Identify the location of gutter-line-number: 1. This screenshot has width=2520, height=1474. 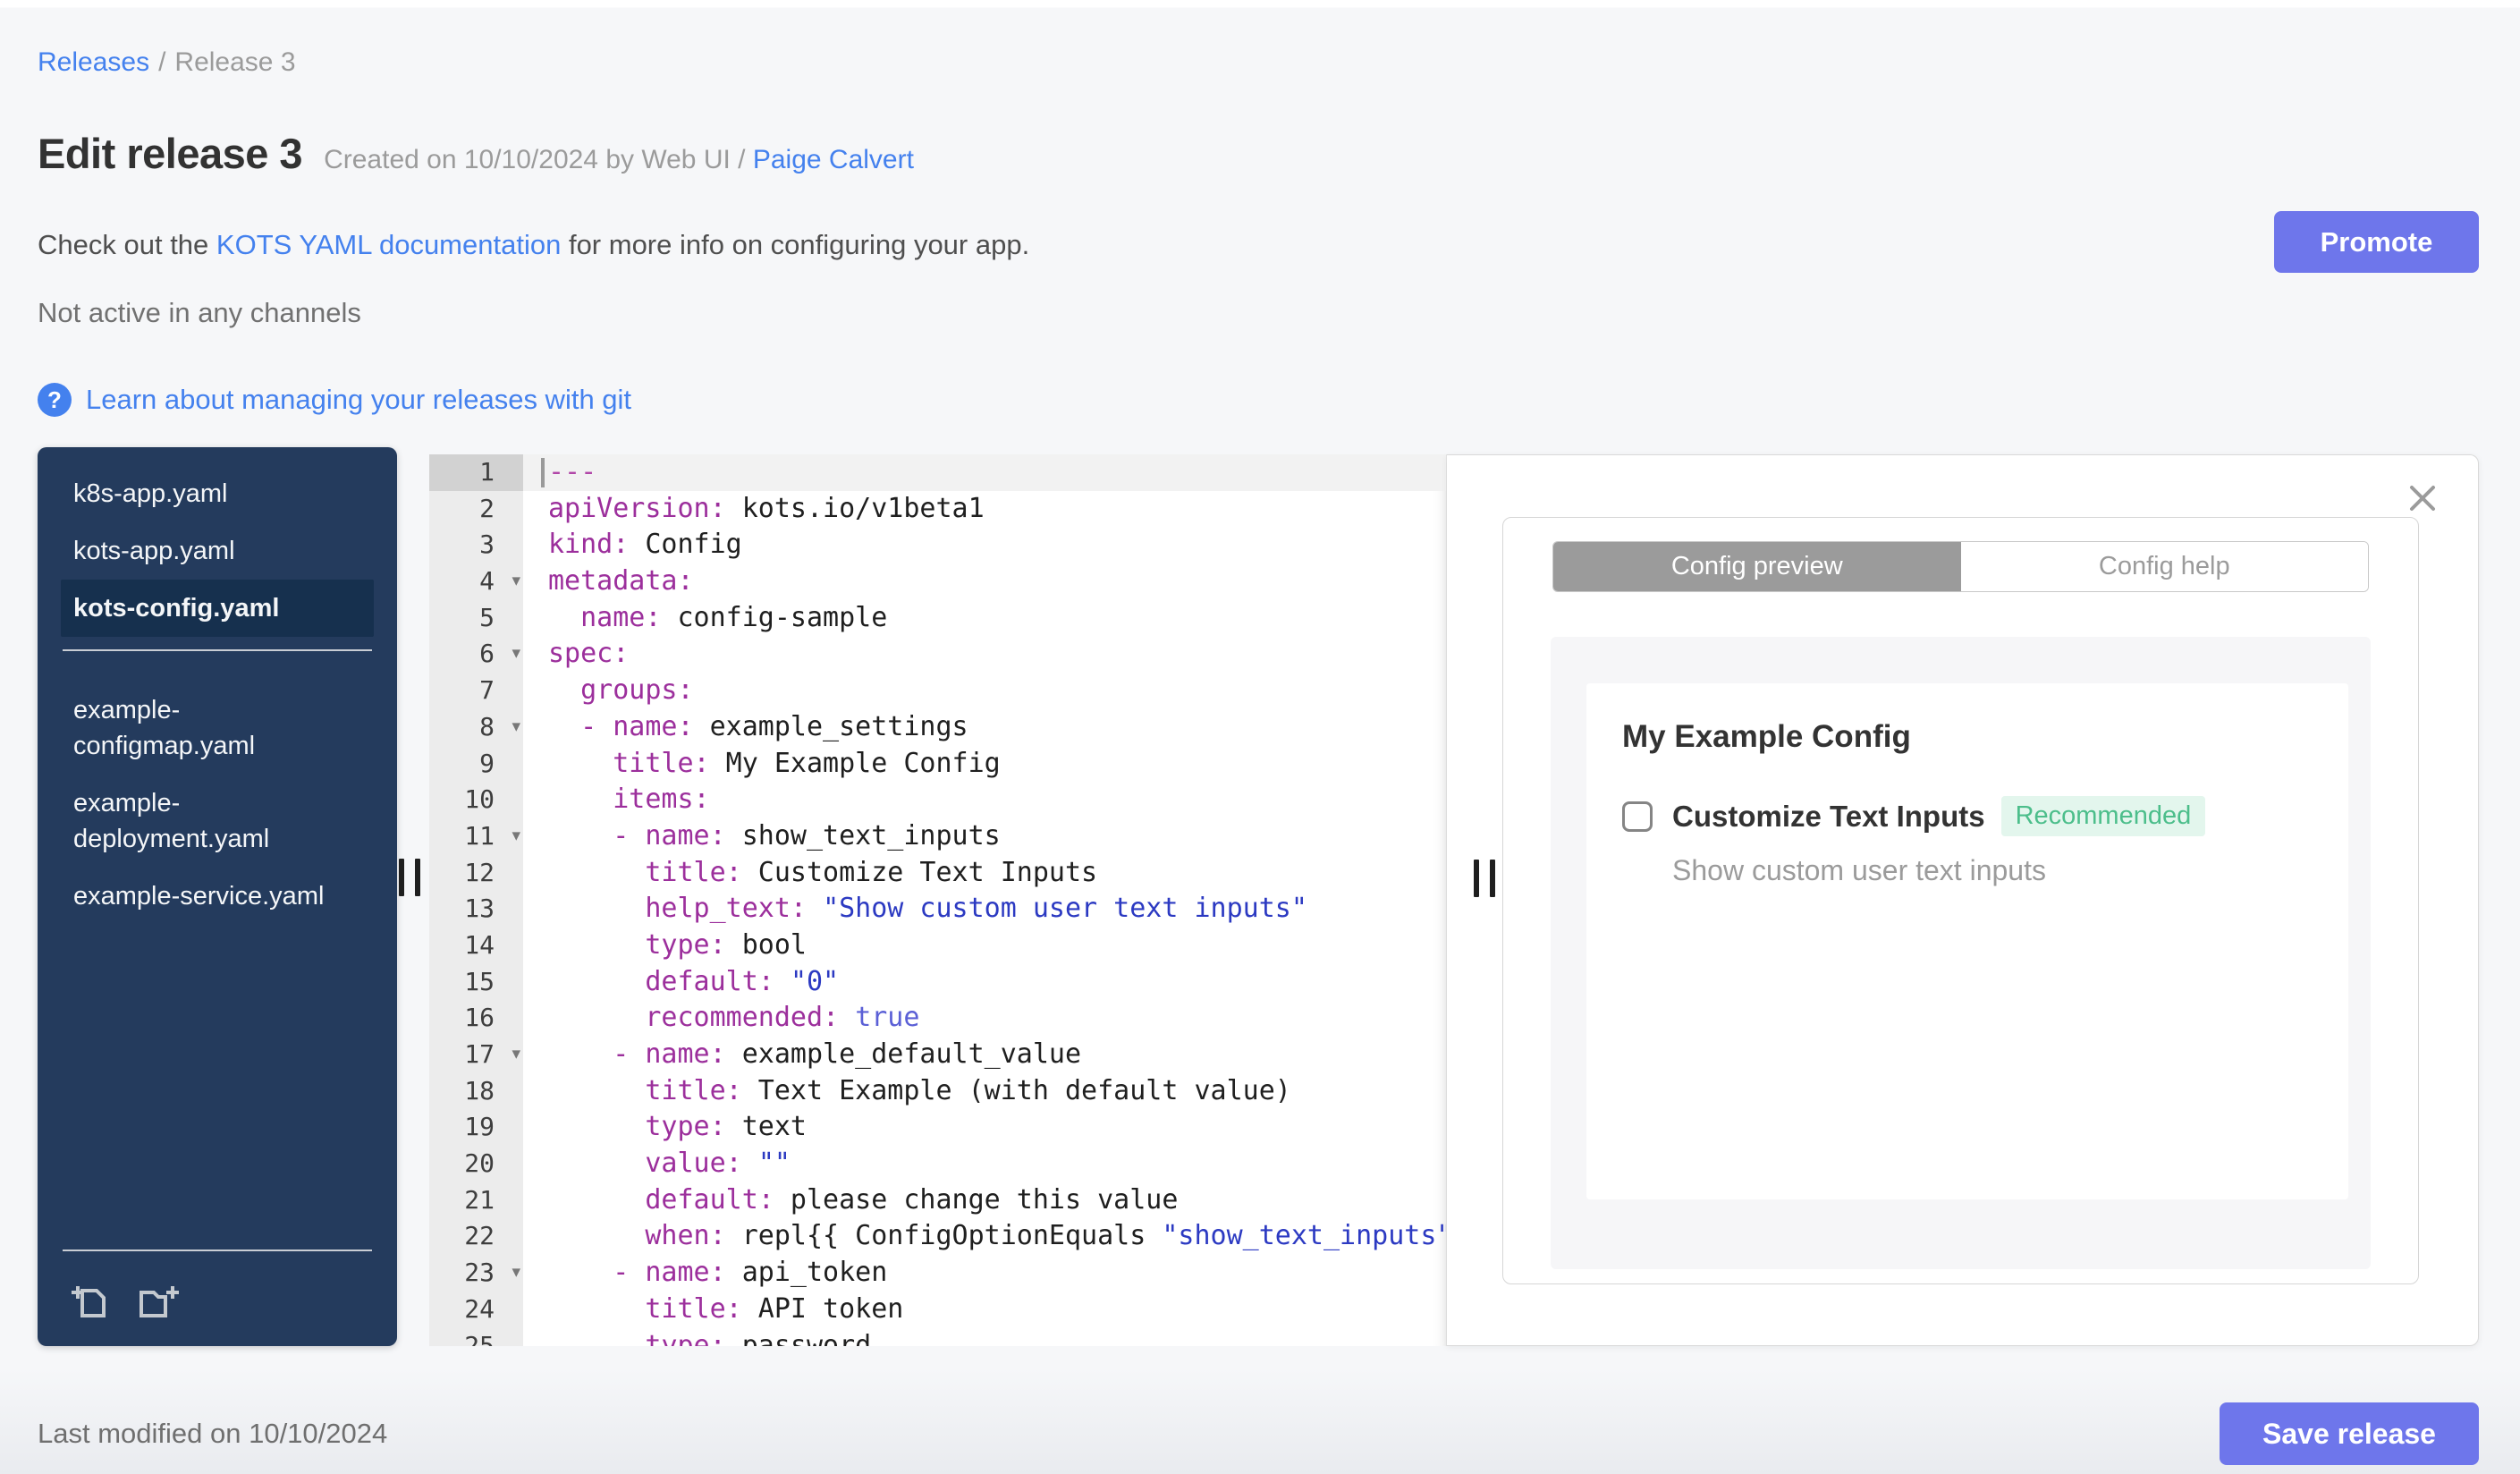
(476, 473).